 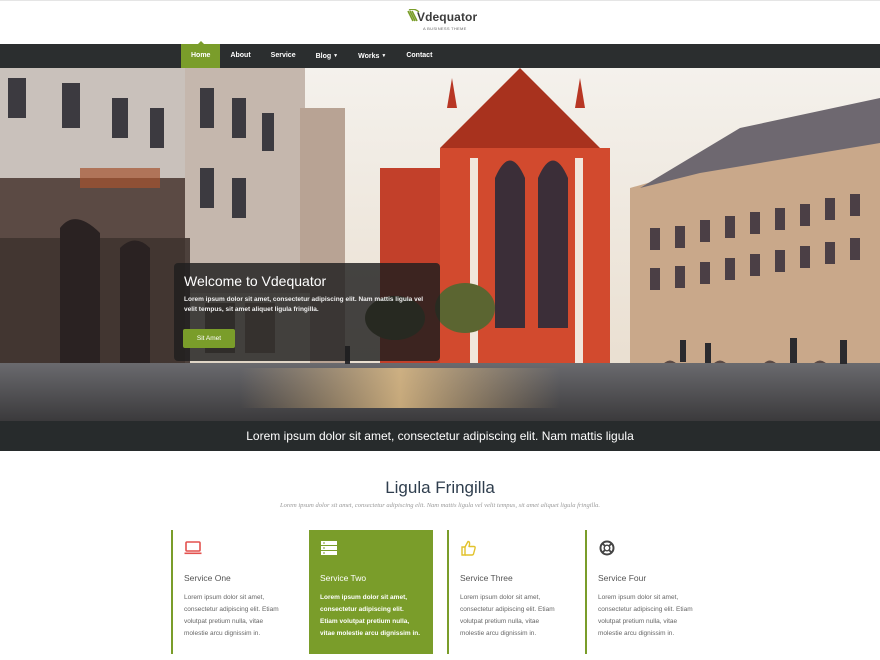 What do you see at coordinates (207, 578) in the screenshot?
I see `service-title: Service One` at bounding box center [207, 578].